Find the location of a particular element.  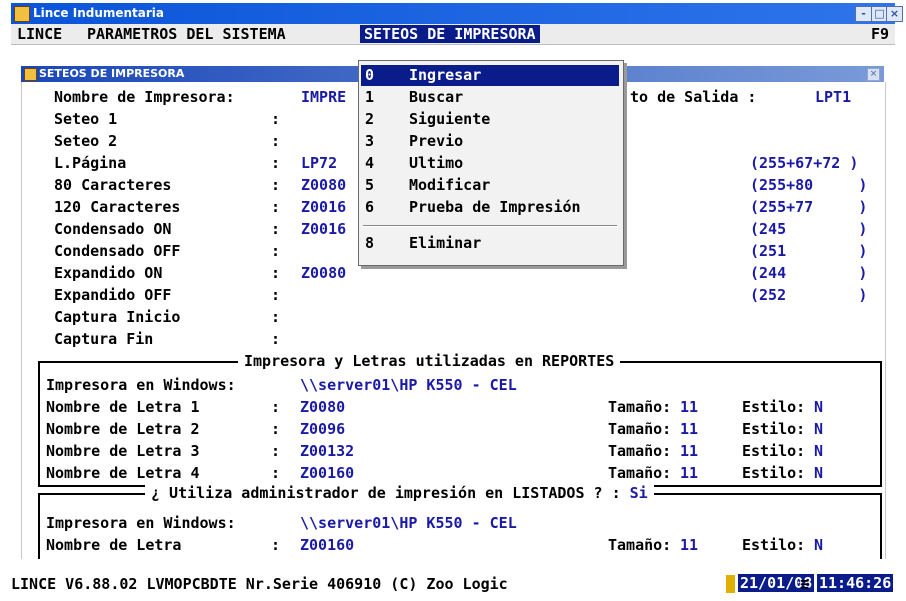

field-label: Condensado OFF is located at coordinates (117, 251).